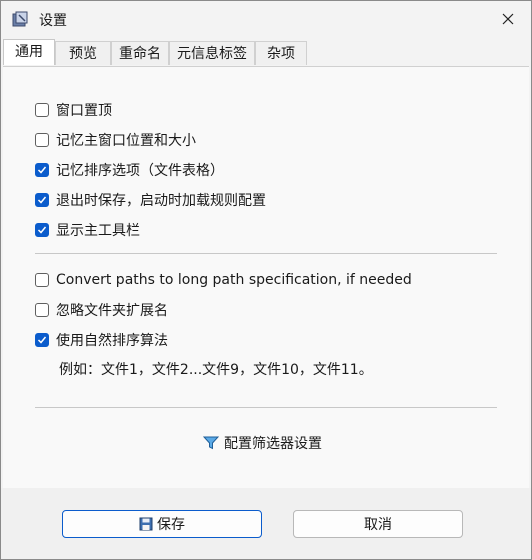 This screenshot has width=532, height=560. What do you see at coordinates (20, 19) in the screenshot?
I see `app-icon` at bounding box center [20, 19].